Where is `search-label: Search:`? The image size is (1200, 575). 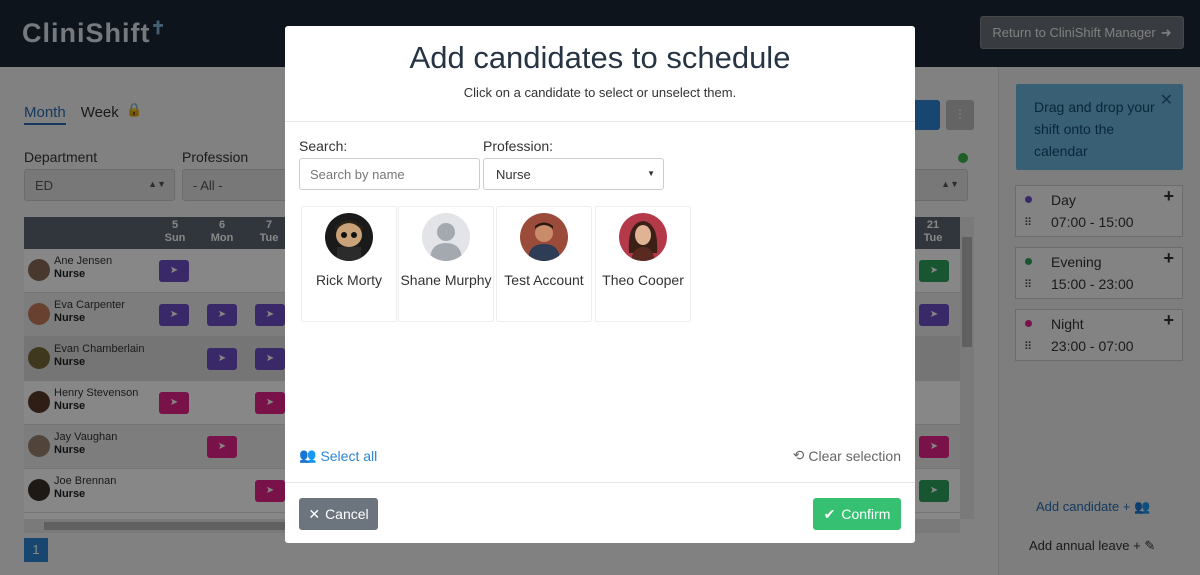
search-label: Search: is located at coordinates (323, 146).